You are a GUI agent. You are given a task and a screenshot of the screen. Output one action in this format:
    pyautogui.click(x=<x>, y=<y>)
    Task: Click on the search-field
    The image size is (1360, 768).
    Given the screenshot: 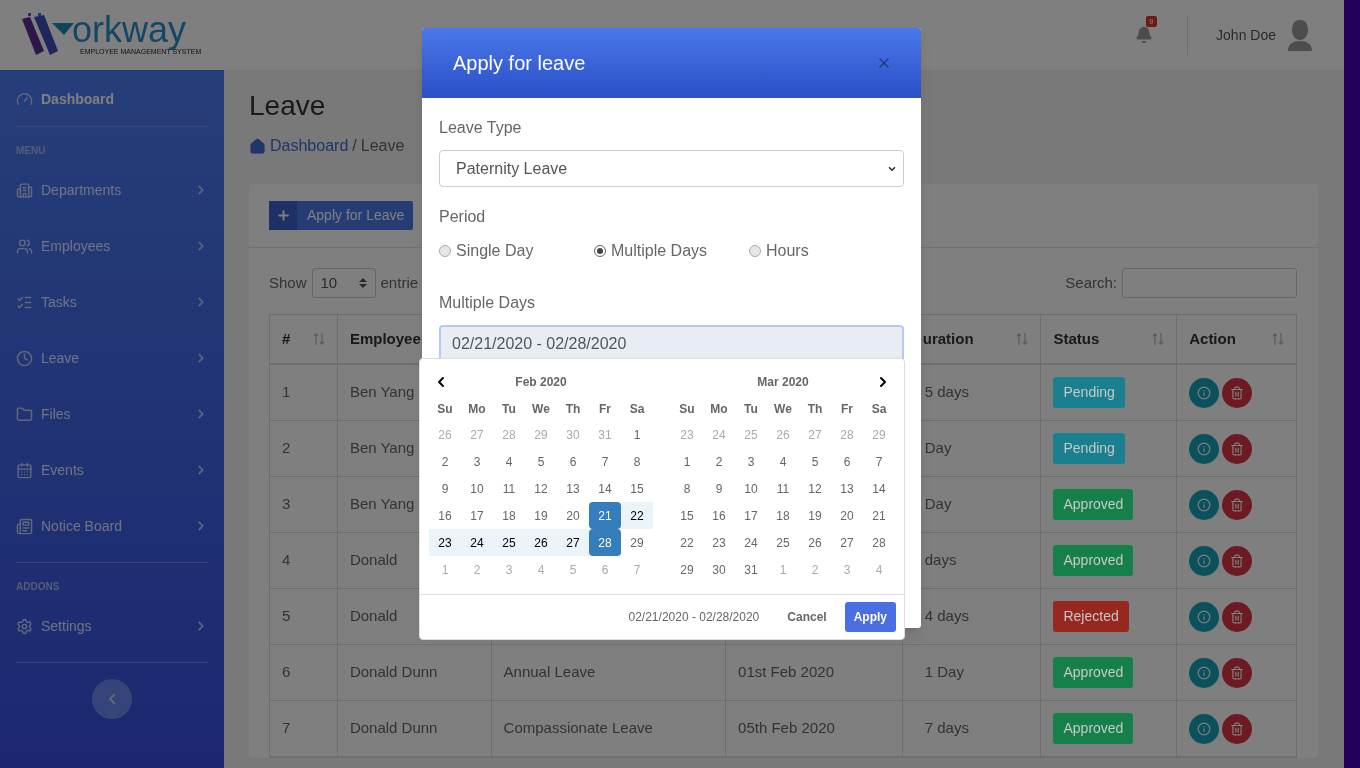 What is the action you would take?
    pyautogui.click(x=1209, y=283)
    